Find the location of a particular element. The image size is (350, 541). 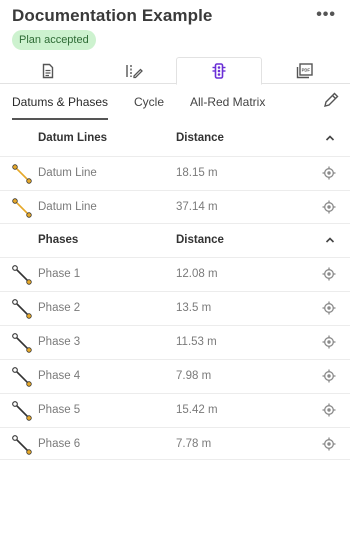

datum-row: Datum Line 18.15 m is located at coordinates (175, 173).